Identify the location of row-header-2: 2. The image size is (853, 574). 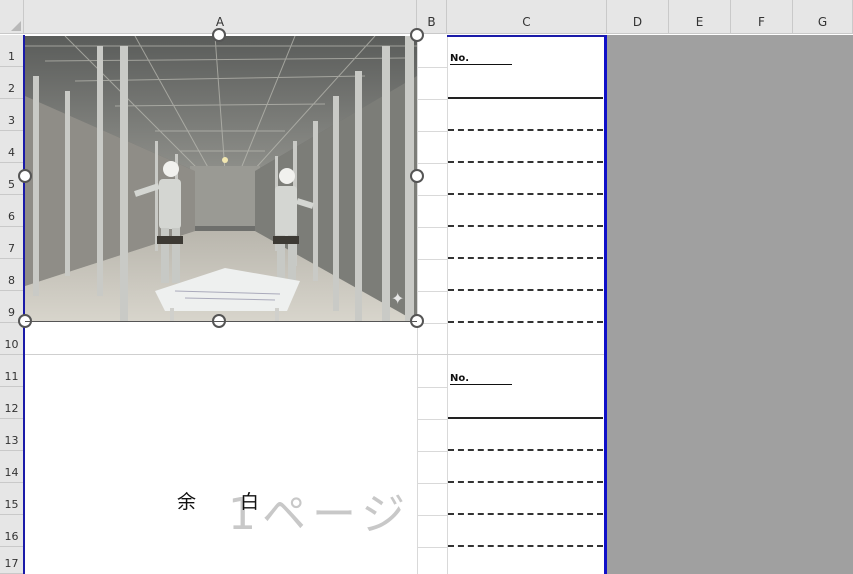
(12, 83).